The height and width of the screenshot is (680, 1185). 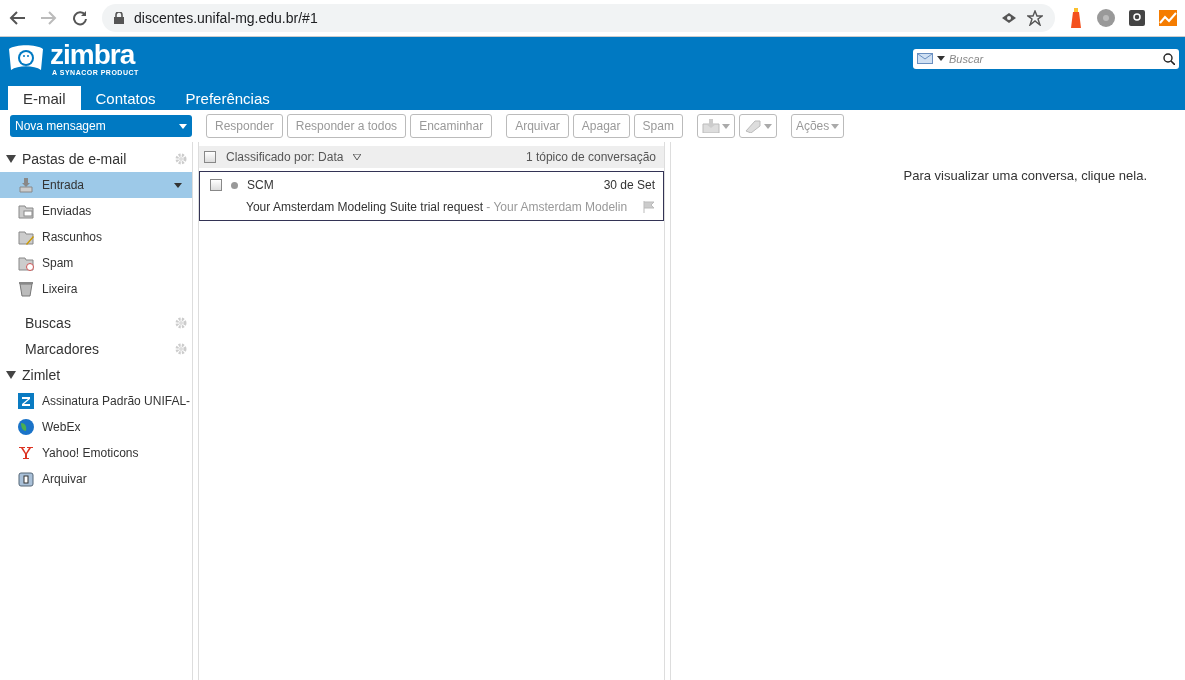 What do you see at coordinates (1137, 18) in the screenshot?
I see `bulb-icon` at bounding box center [1137, 18].